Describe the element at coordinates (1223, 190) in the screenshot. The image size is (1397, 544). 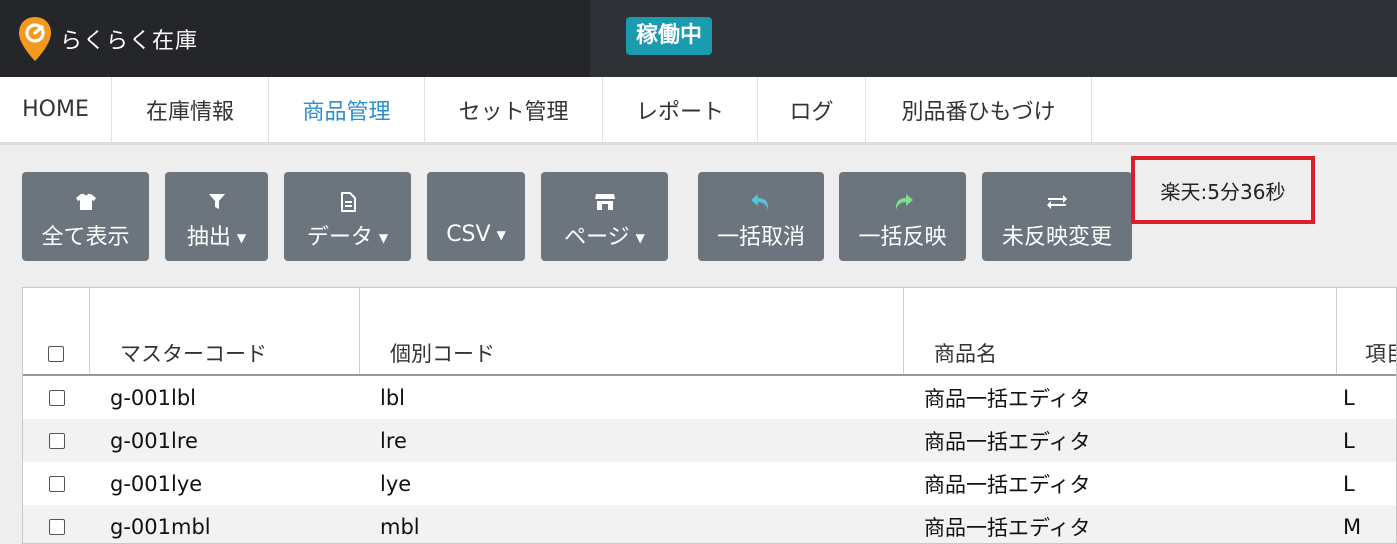
I see `rakuten-timer: 楽天:5分36秒` at that location.